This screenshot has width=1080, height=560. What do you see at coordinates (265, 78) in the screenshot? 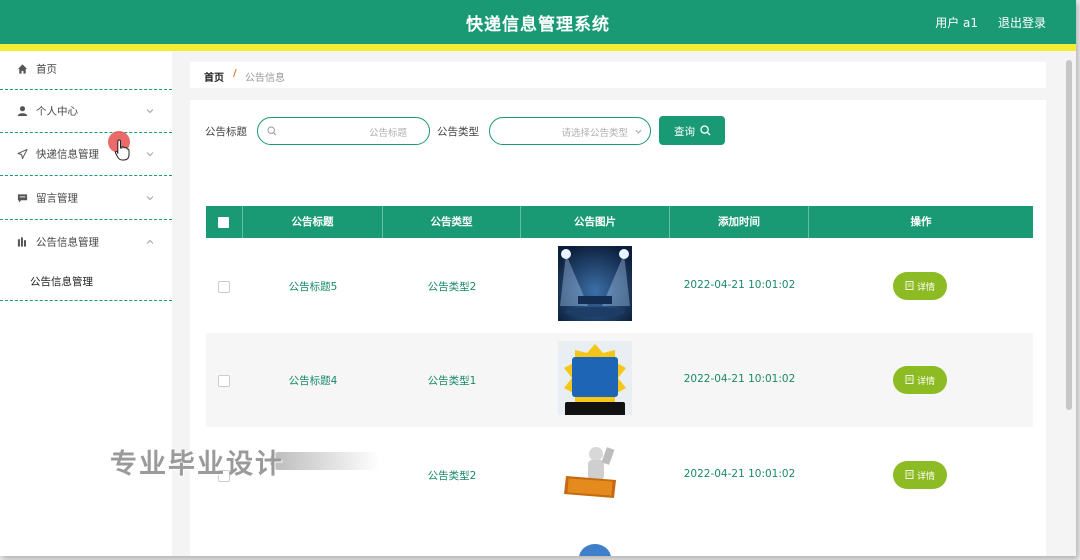
I see `breadcrumb-current: 公告信息` at bounding box center [265, 78].